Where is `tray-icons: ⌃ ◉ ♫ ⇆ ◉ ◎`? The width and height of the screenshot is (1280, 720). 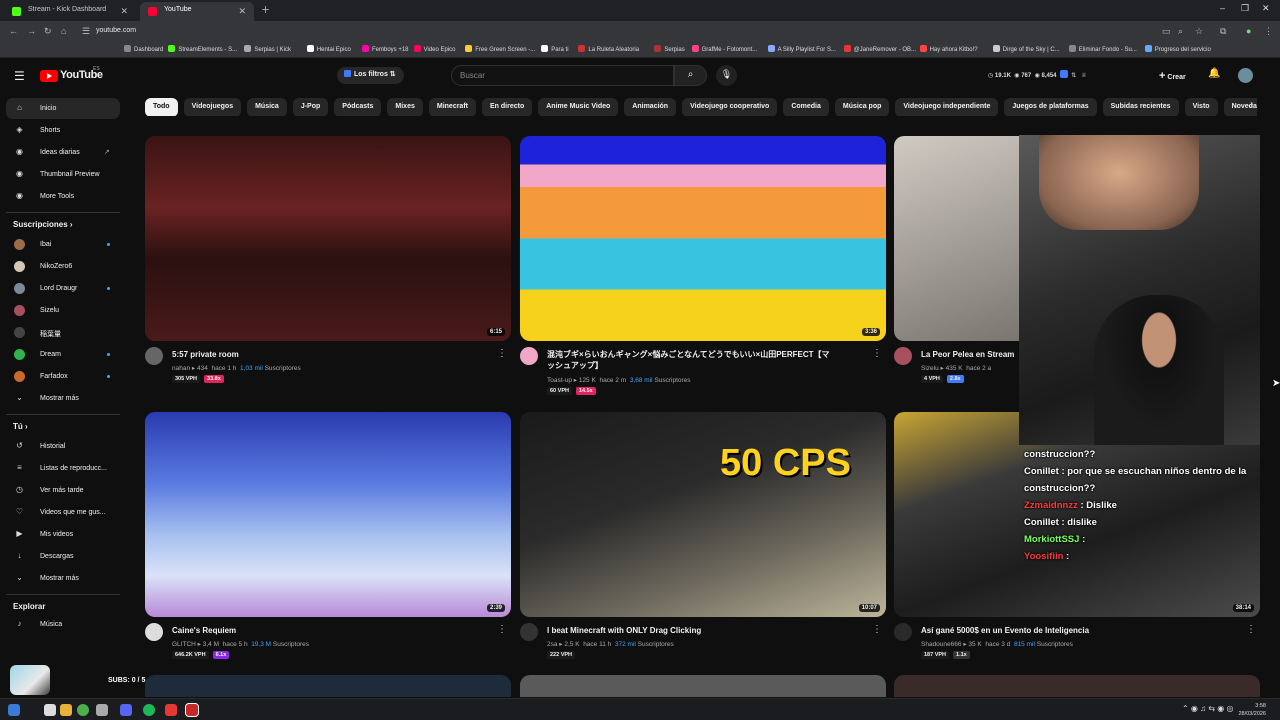 tray-icons: ⌃ ◉ ♫ ⇆ ◉ ◎ is located at coordinates (1207, 708).